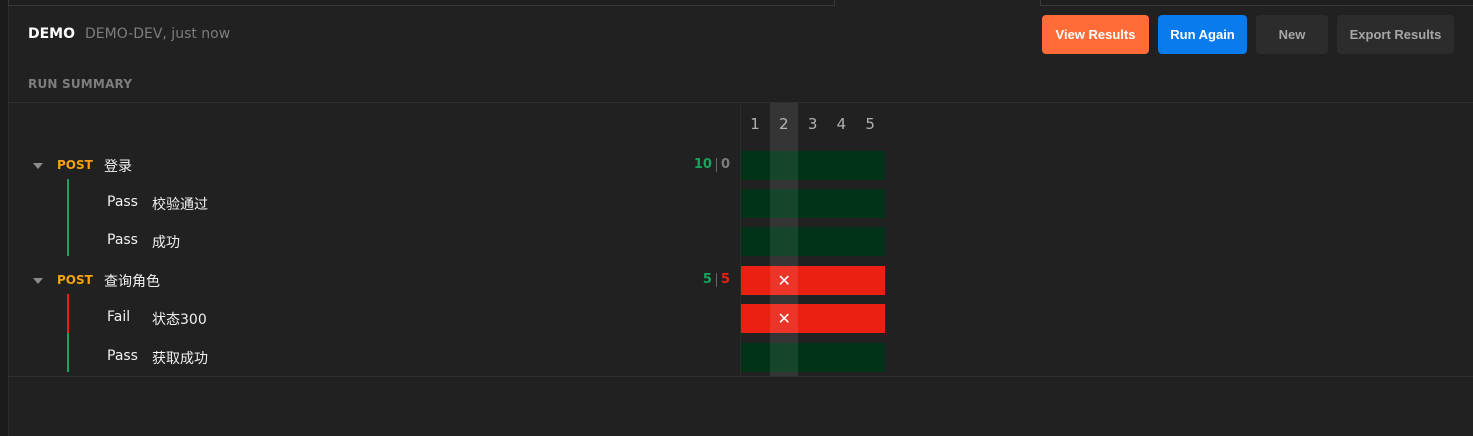 This screenshot has height=436, width=1473. Describe the element at coordinates (180, 205) in the screenshot. I see `assertion-name: 校验通过` at that location.